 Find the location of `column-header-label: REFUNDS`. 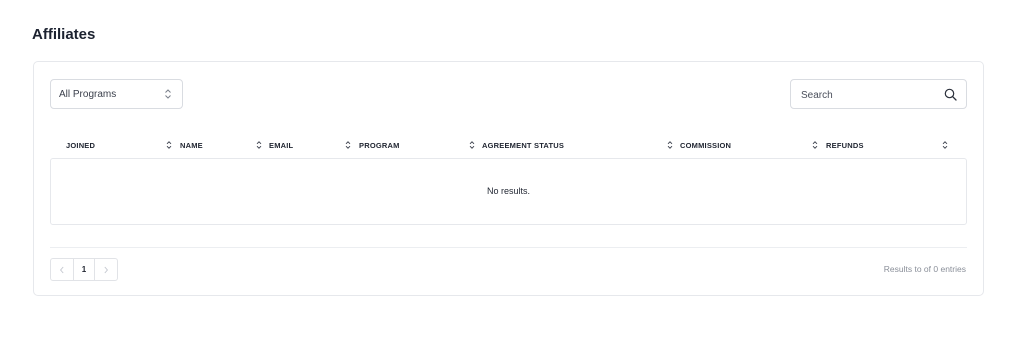

column-header-label: REFUNDS is located at coordinates (845, 145).